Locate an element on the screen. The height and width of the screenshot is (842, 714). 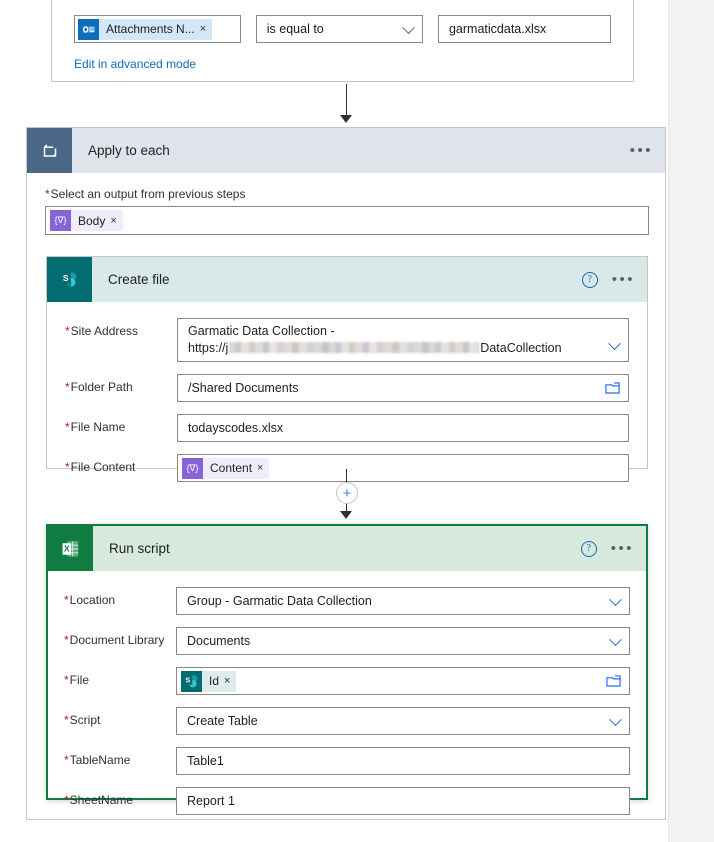
document-library-label: *Document Library is located at coordinates (120, 637).